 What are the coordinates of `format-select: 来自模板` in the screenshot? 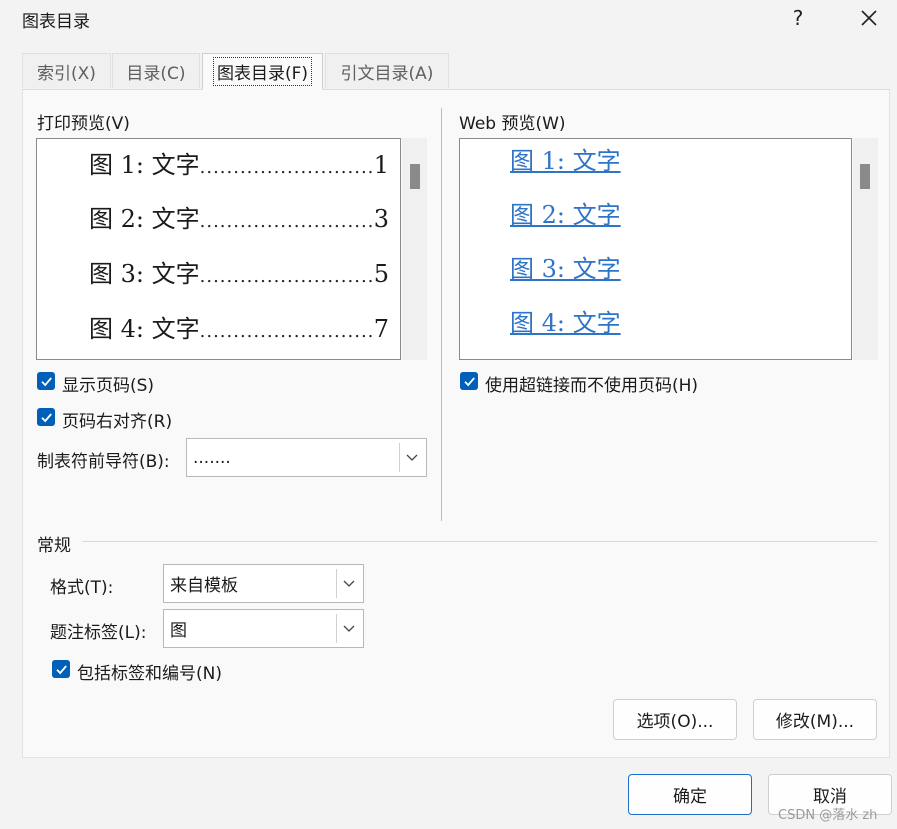 It's located at (263, 583).